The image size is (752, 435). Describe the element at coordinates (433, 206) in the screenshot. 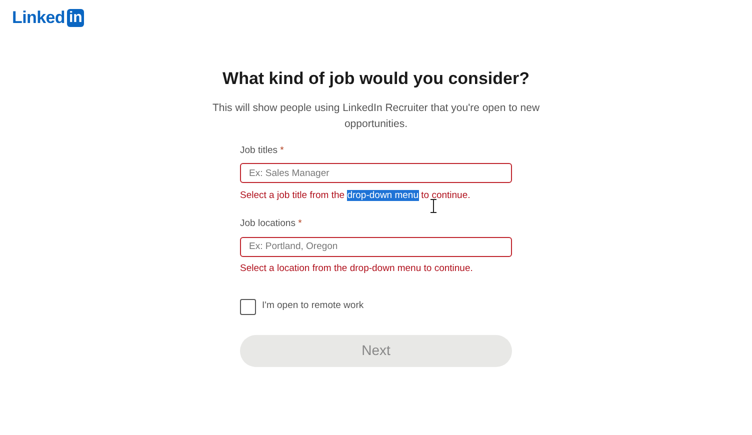

I see `text-cursor-icon` at that location.